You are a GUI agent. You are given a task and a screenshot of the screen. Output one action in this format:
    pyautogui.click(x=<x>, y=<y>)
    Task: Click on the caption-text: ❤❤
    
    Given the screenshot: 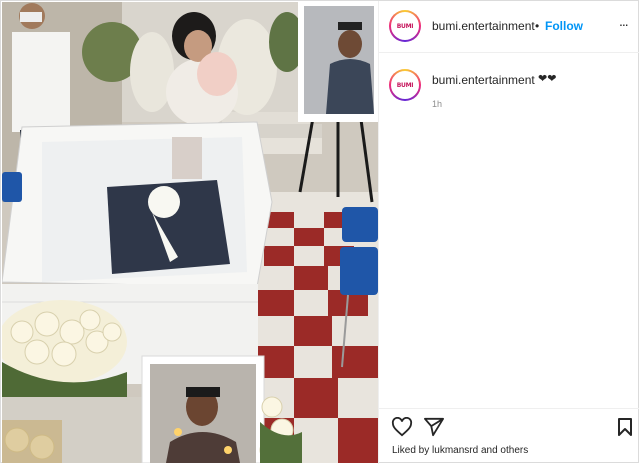 What is the action you would take?
    pyautogui.click(x=547, y=79)
    